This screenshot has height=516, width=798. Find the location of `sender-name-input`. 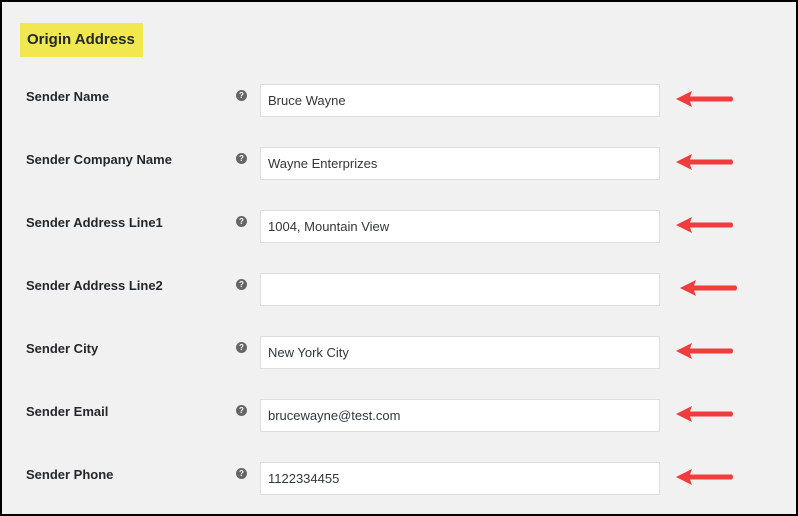

sender-name-input is located at coordinates (460, 100).